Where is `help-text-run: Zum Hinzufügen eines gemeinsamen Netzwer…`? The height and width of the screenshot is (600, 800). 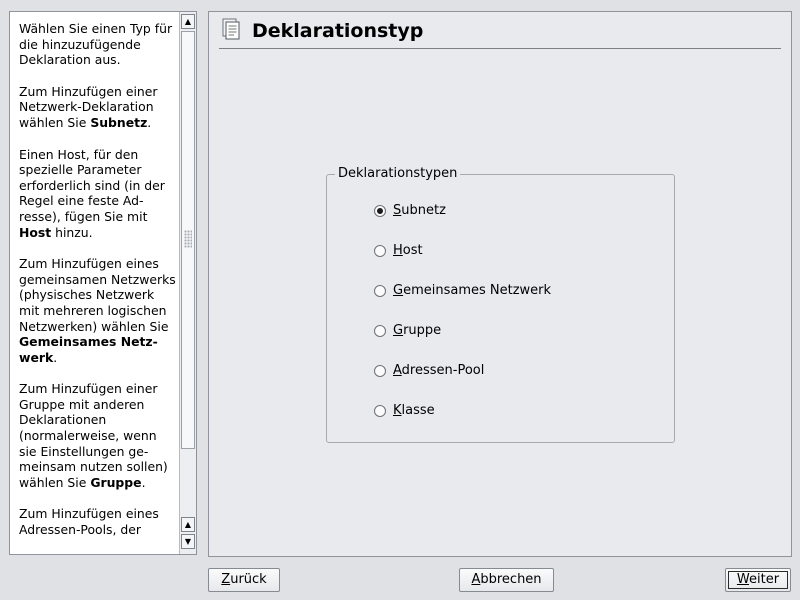
help-text-run: Zum Hinzufügen eines gemeinsamen Netzwer… is located at coordinates (97, 295).